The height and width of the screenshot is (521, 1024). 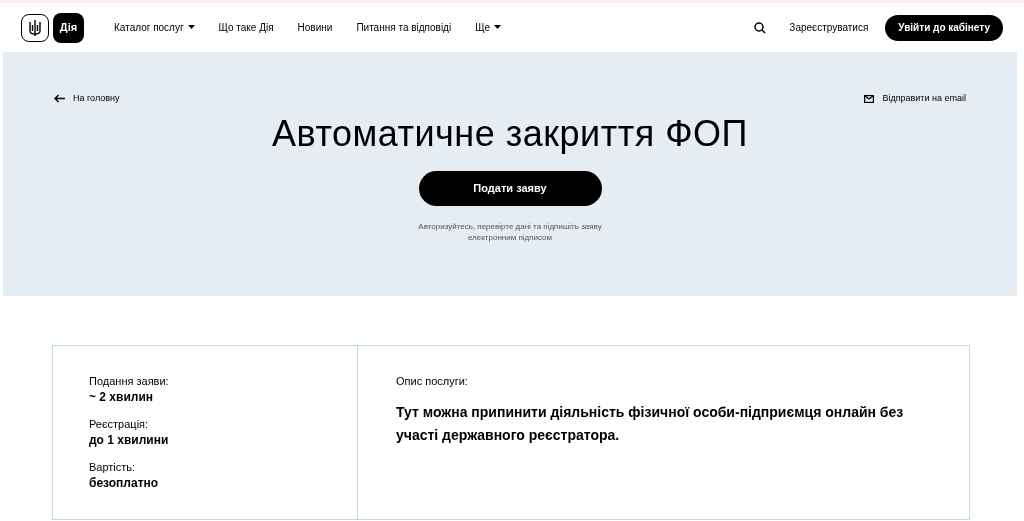 I want to click on fact-label: Подання заяви:, so click(x=129, y=381).